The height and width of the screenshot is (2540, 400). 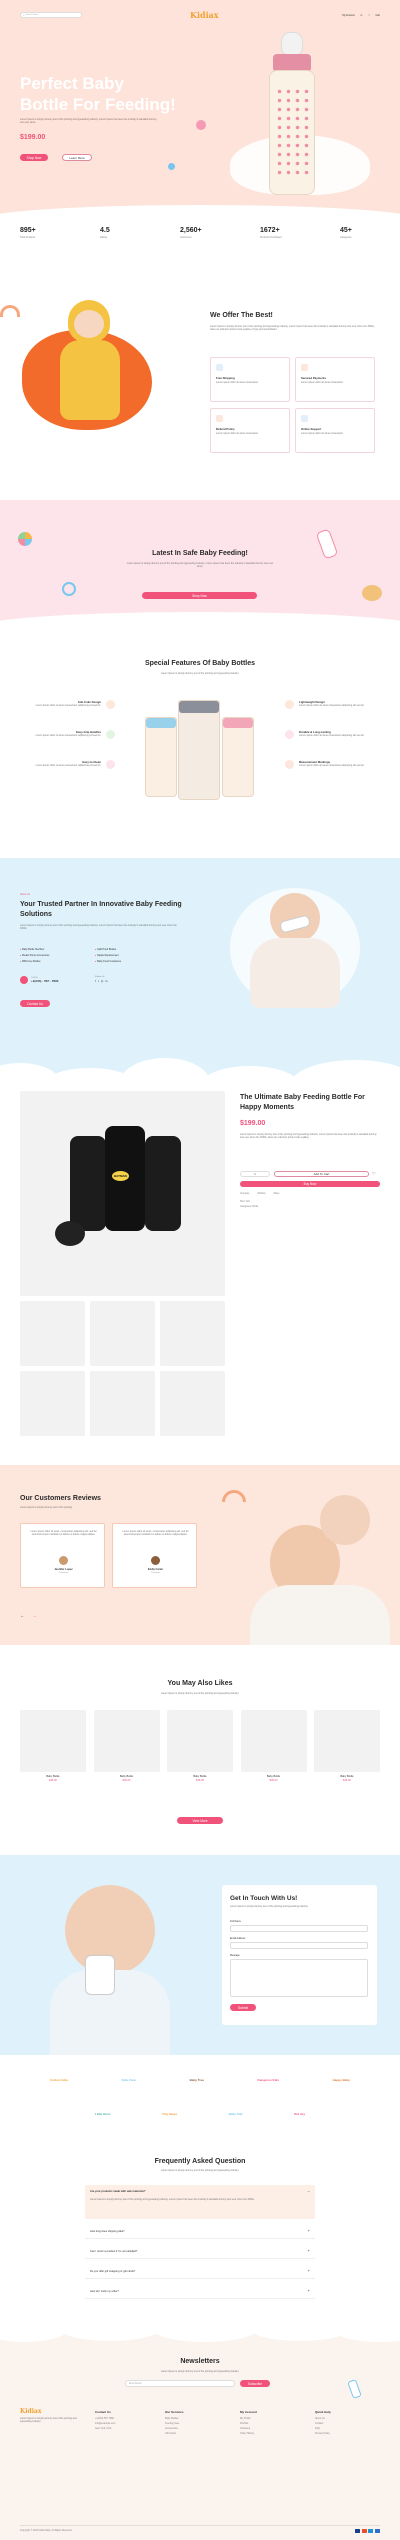 What do you see at coordinates (199, 595) in the screenshot?
I see `latest-shop-button: Shop Now` at bounding box center [199, 595].